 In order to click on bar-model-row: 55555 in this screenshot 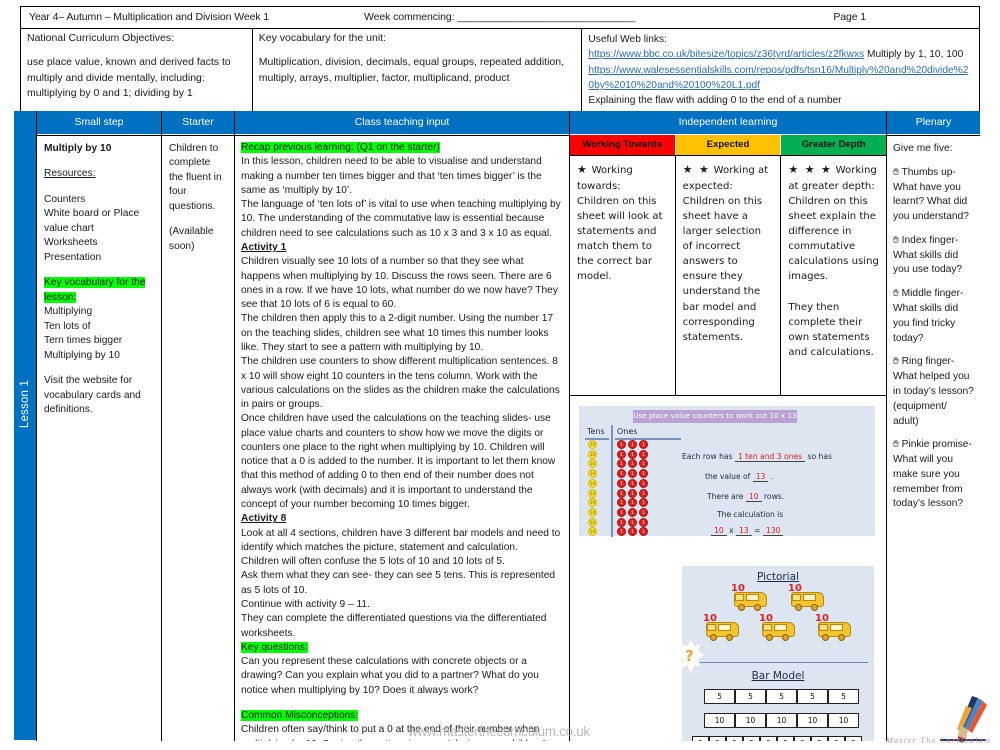, I will do `click(781, 696)`.